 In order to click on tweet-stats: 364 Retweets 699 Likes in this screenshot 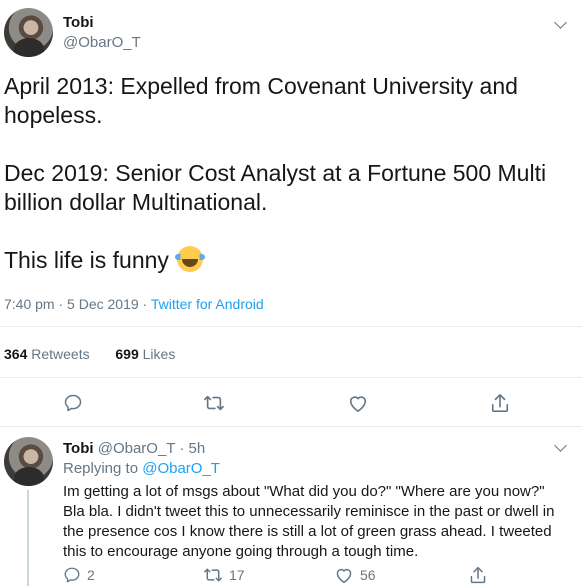, I will do `click(89, 354)`.